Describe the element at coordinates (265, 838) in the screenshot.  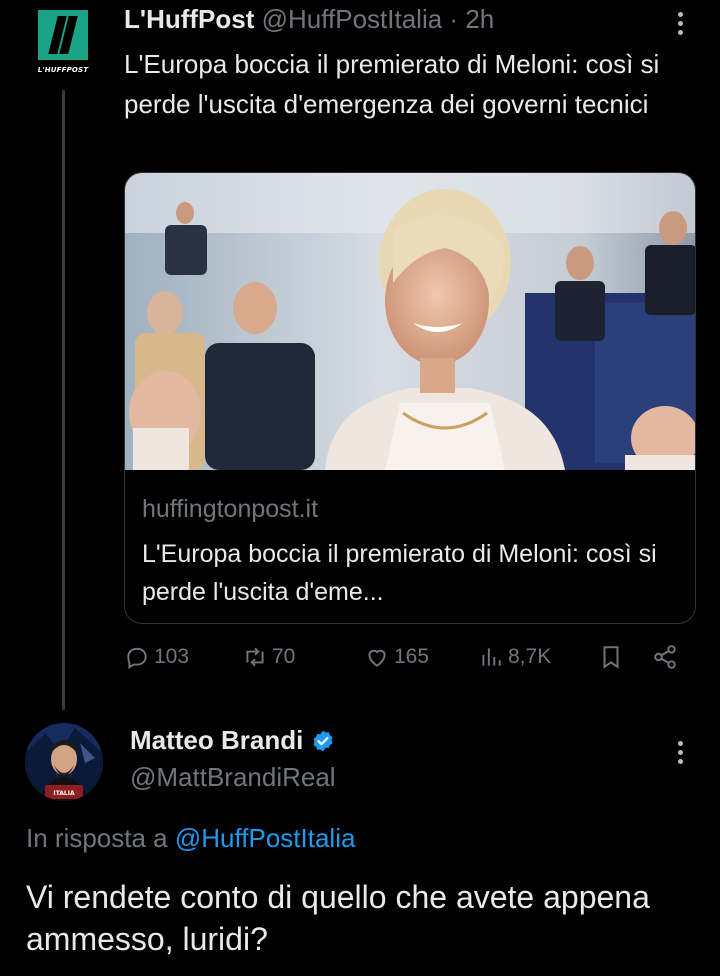
I see `reply-to-link: @HuffPostItalia` at that location.